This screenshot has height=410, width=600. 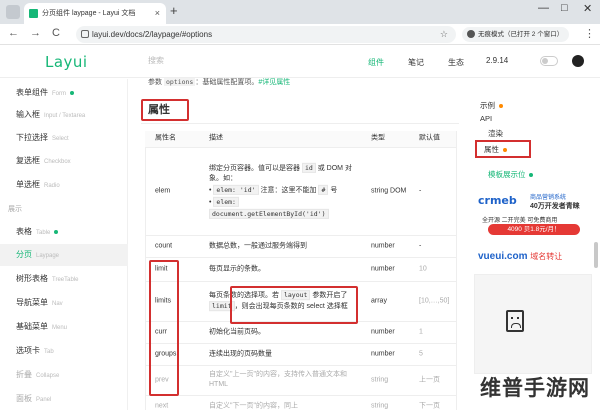 I want to click on sidebar-item-en: Collapse, so click(x=48, y=376).